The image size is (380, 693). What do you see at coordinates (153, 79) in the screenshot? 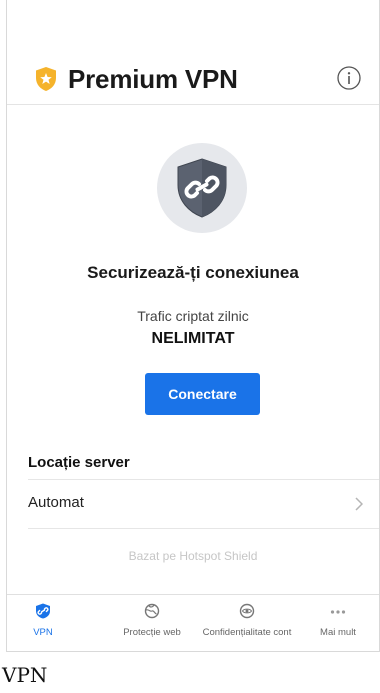
I see `page-title: Premium VPN` at bounding box center [153, 79].